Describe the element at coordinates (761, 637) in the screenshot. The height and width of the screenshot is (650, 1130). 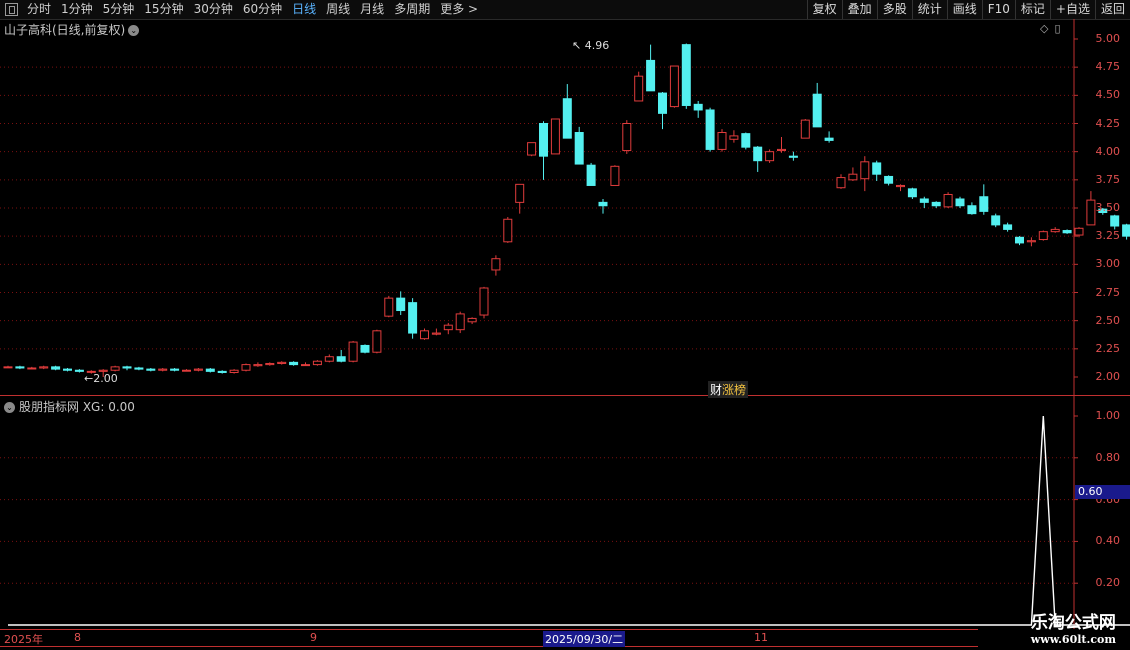
I see `date-label: 11` at that location.